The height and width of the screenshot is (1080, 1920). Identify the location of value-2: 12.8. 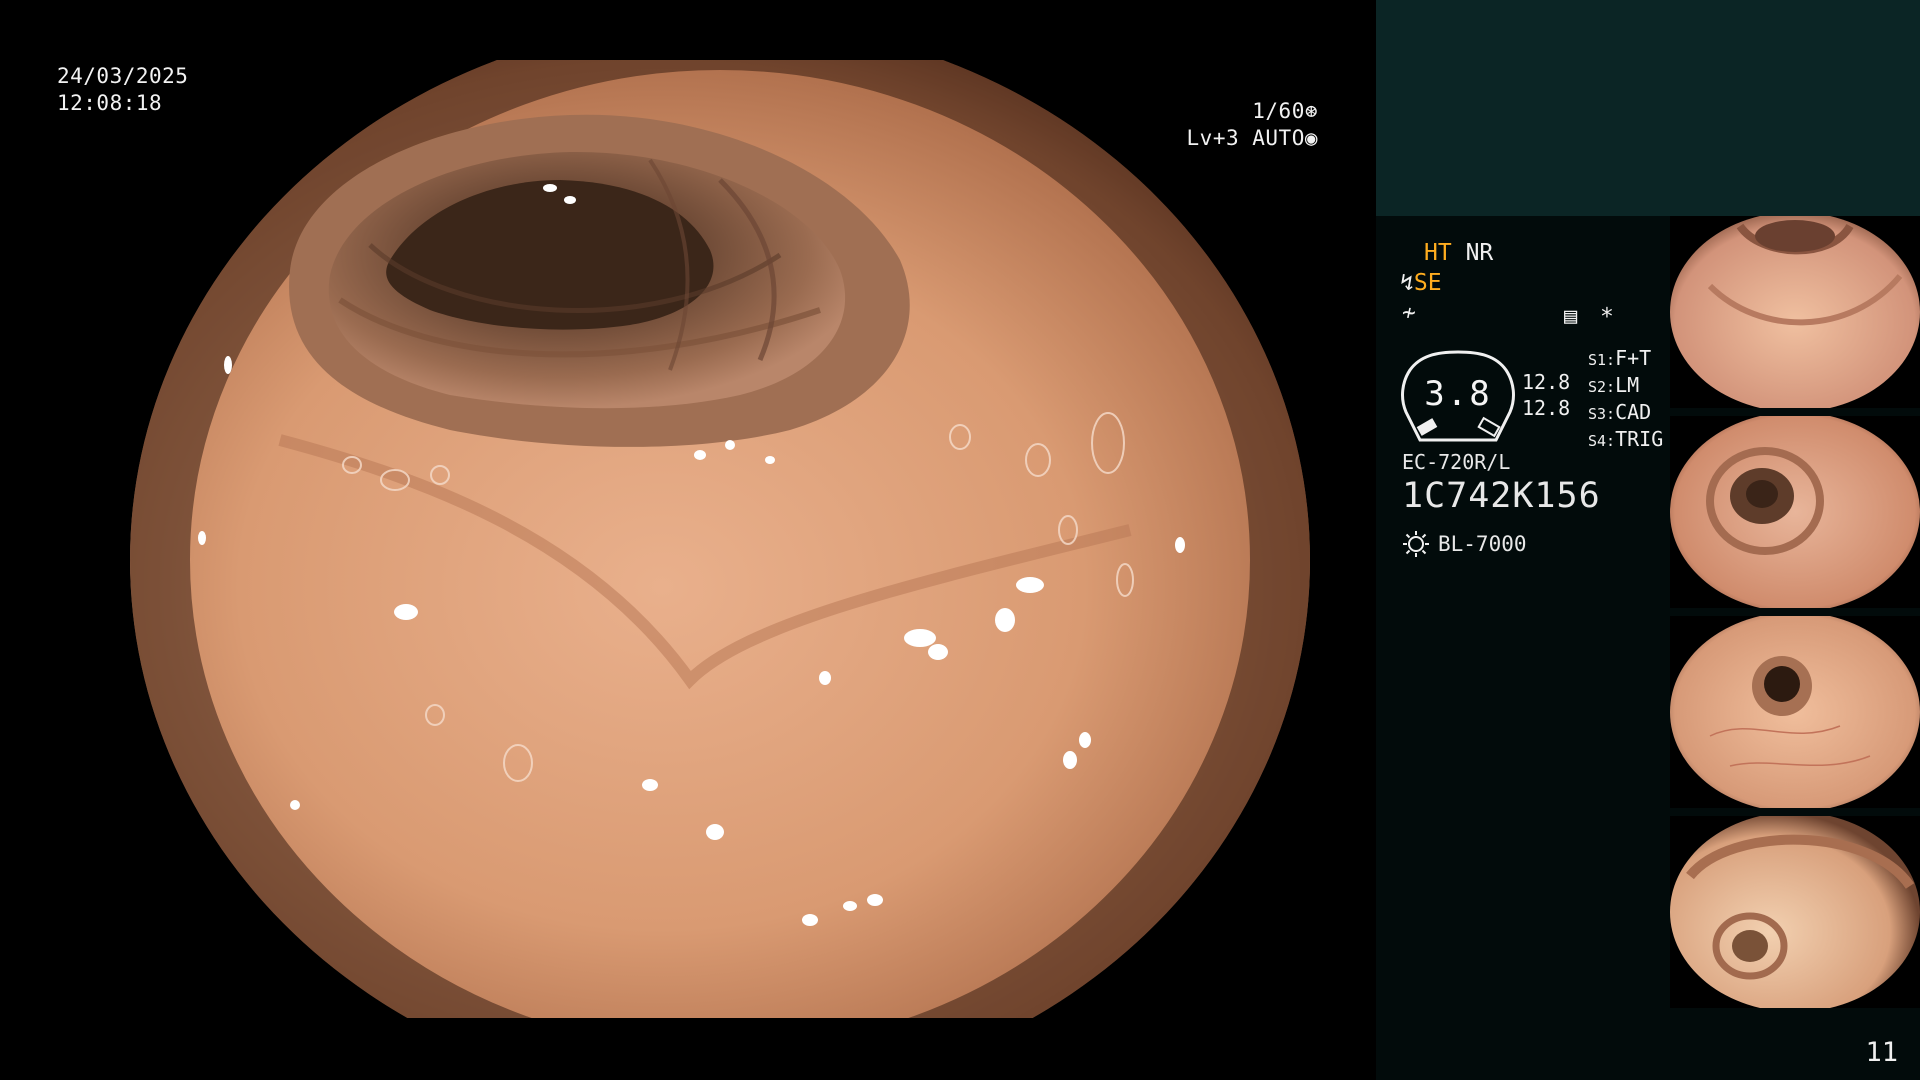
(1546, 408).